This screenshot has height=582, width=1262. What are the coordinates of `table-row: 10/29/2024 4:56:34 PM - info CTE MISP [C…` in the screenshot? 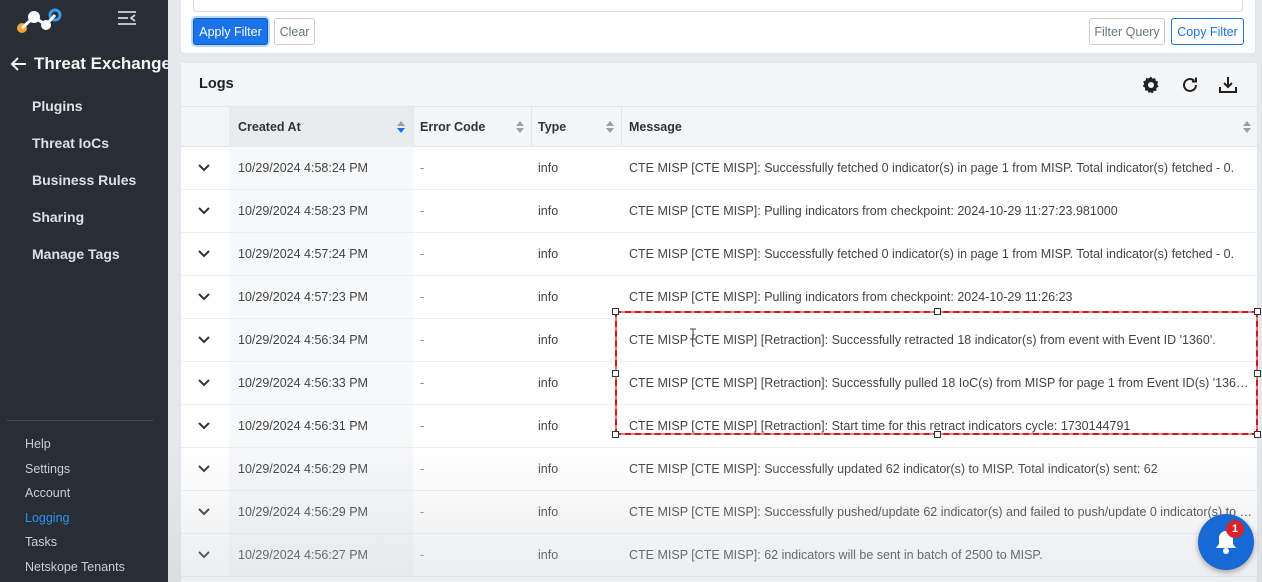 It's located at (719, 340).